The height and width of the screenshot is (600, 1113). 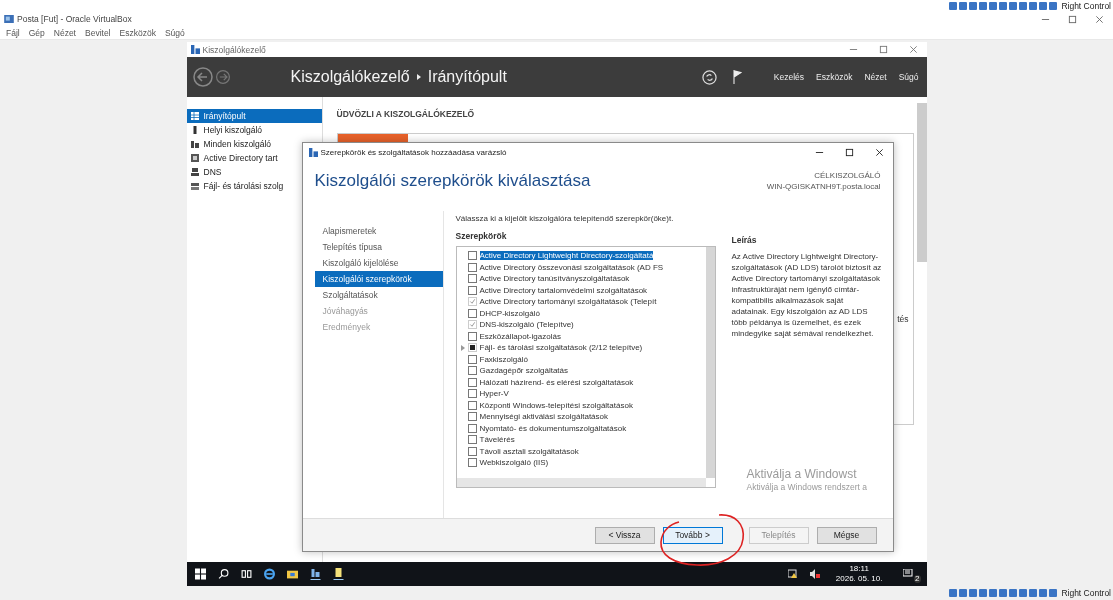 I want to click on storage-icon, so click(x=194, y=186).